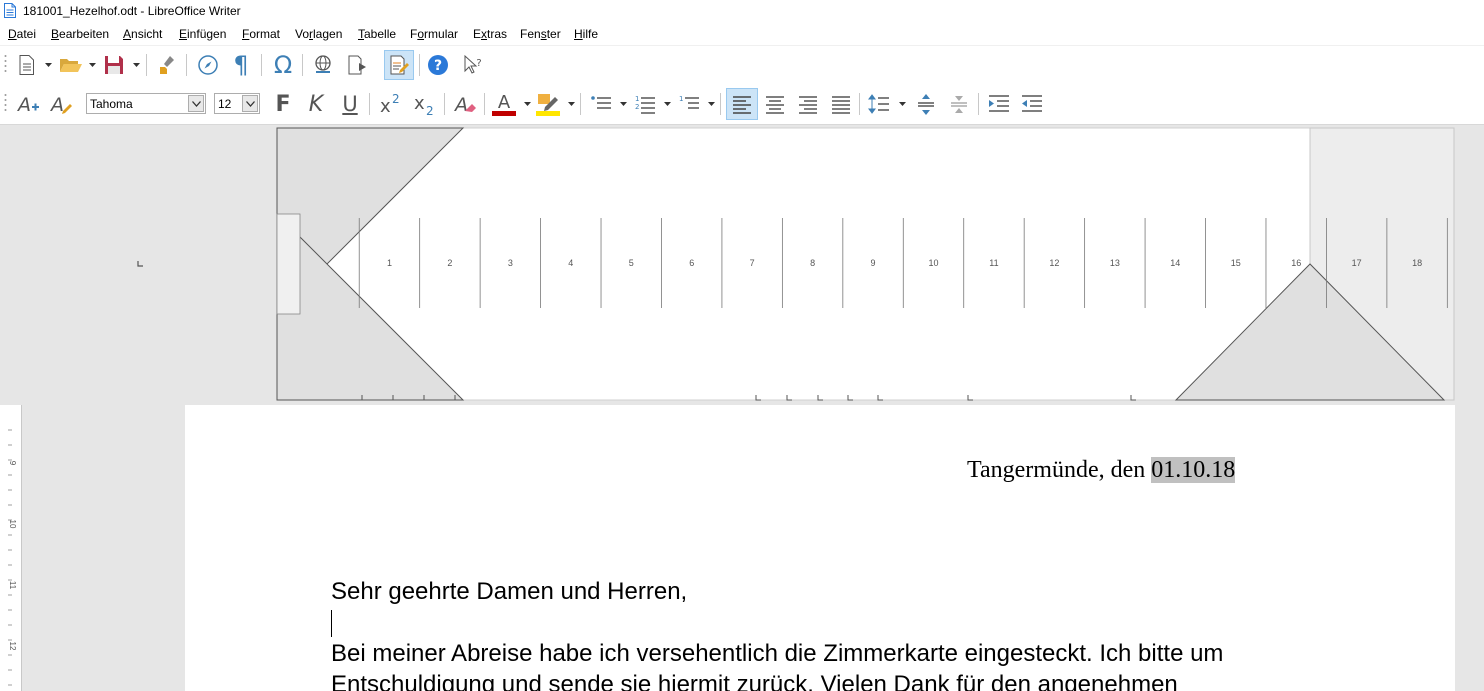 This screenshot has width=1484, height=691. What do you see at coordinates (28, 104) in the screenshot?
I see `new-style-button: A` at bounding box center [28, 104].